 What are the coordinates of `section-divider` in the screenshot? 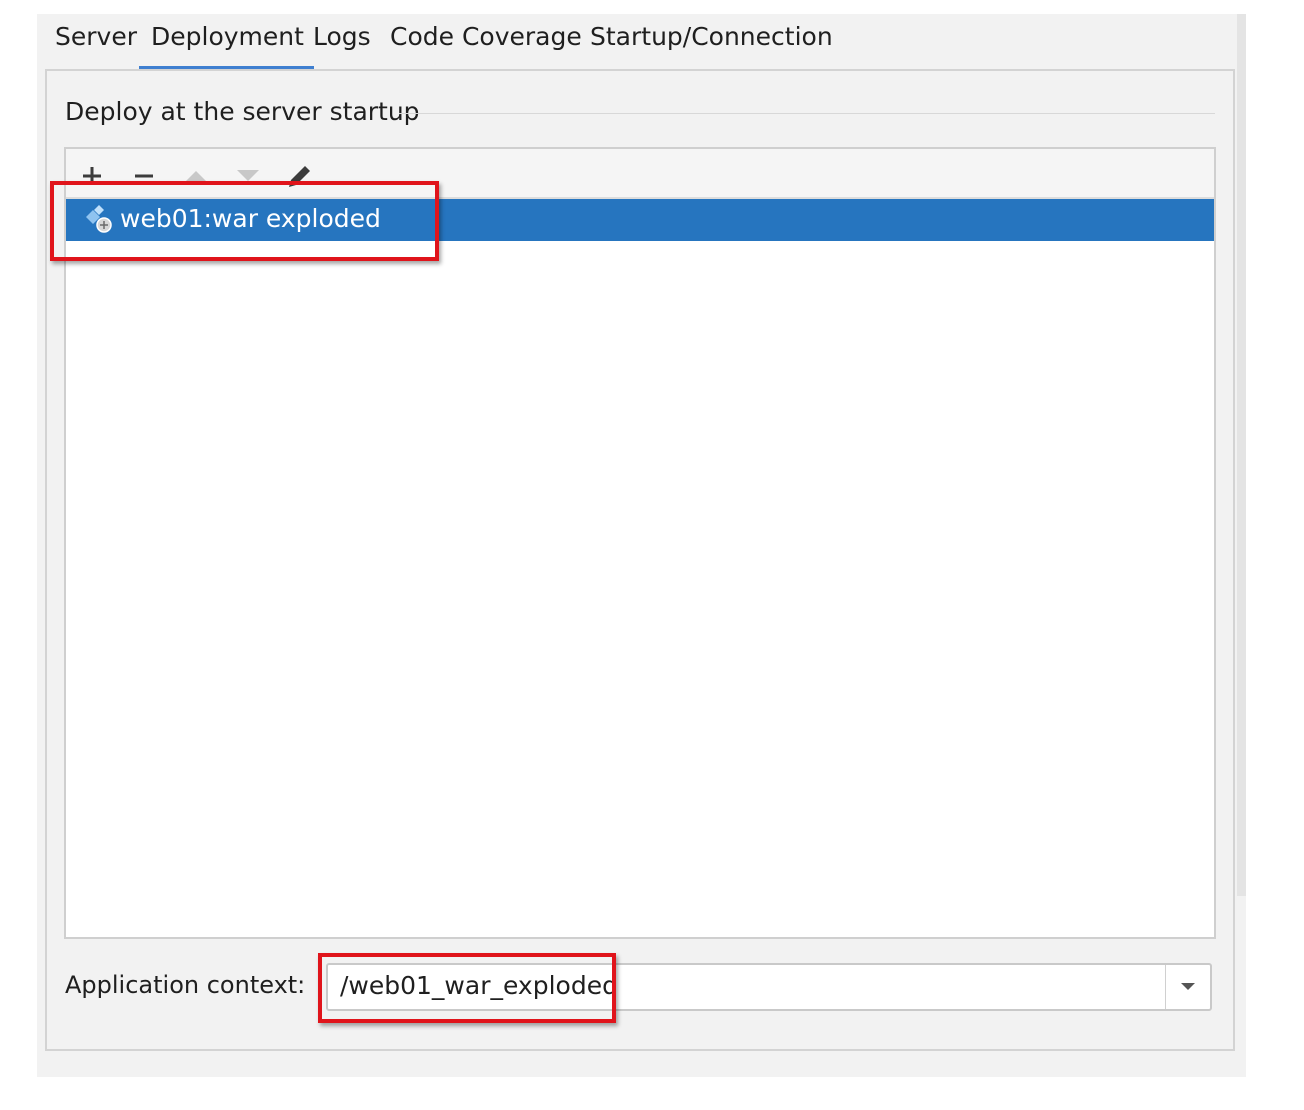 It's located at (807, 113).